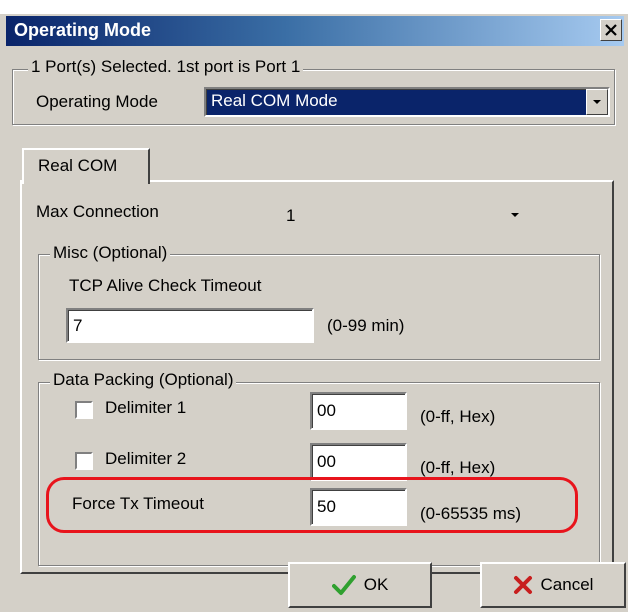 Image resolution: width=628 pixels, height=612 pixels. I want to click on tcp-alive-value: 7, so click(78, 325).